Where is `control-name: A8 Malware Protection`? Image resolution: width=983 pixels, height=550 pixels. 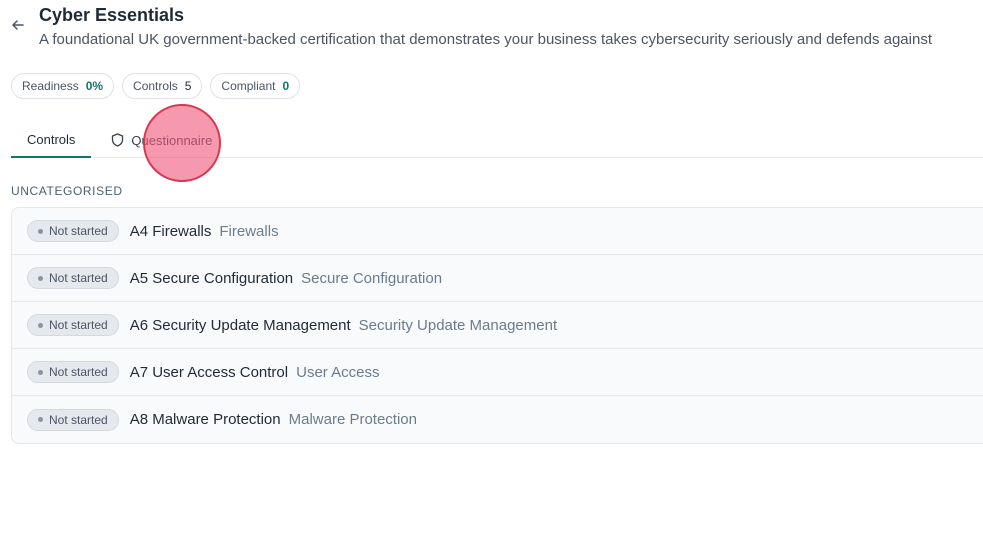 control-name: A8 Malware Protection is located at coordinates (205, 419).